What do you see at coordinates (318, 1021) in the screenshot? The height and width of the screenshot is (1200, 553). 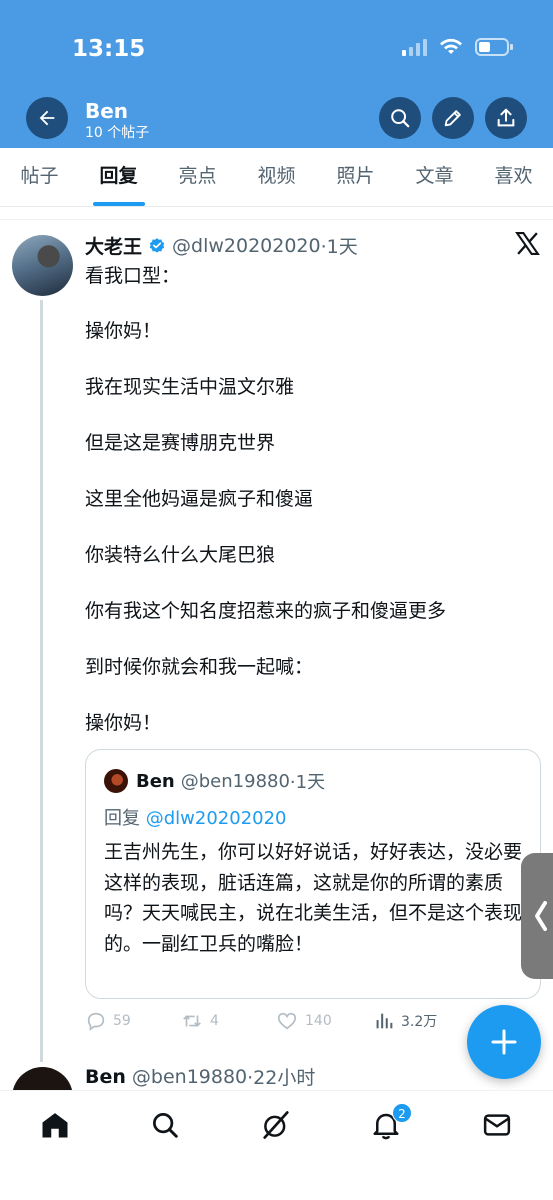 I see `like-count: 140` at bounding box center [318, 1021].